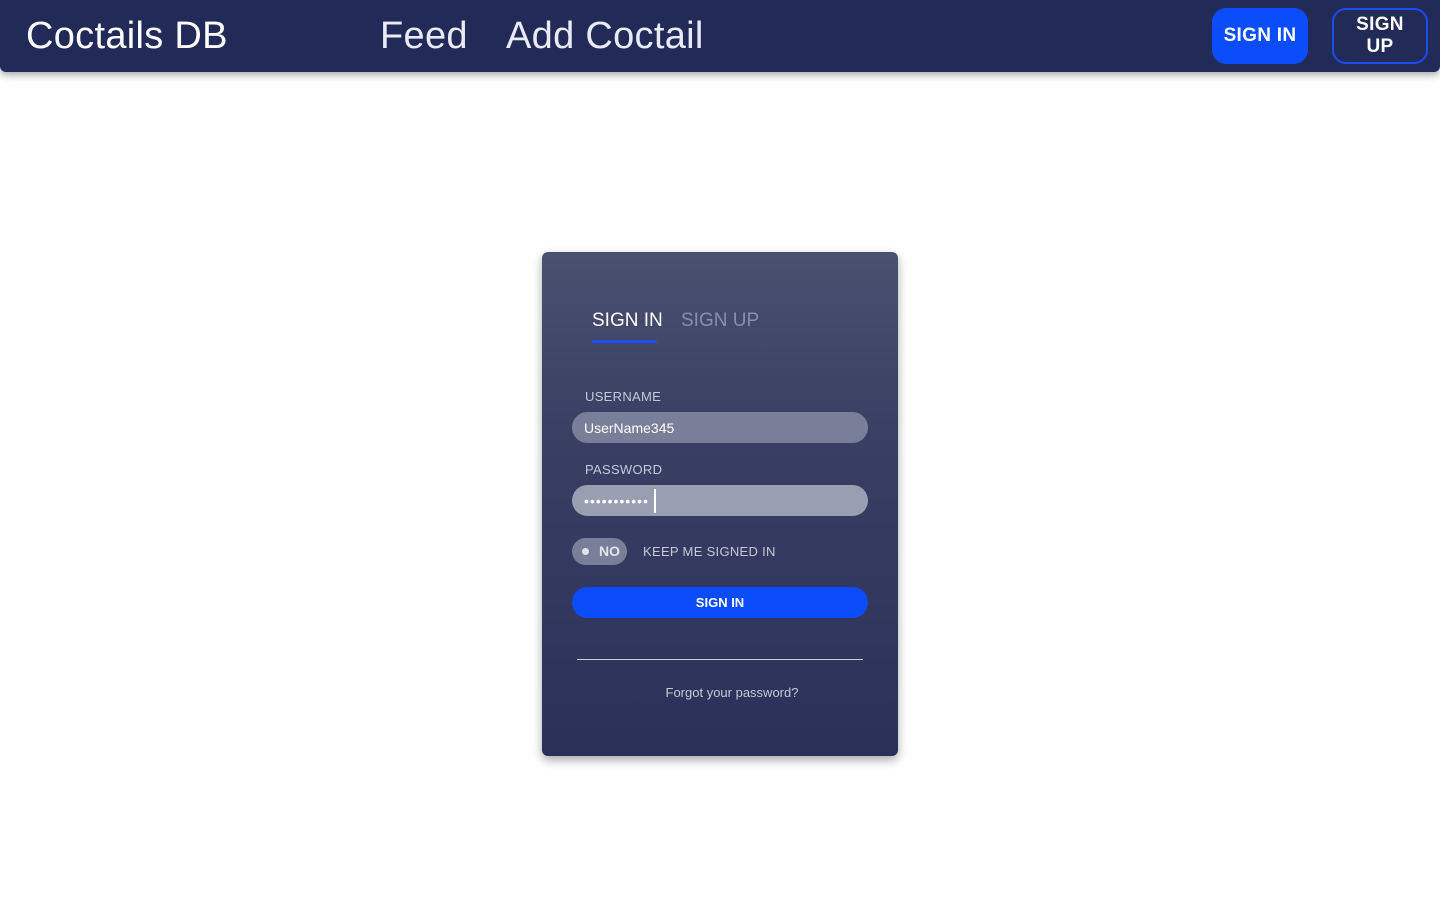 This screenshot has height=900, width=1440. What do you see at coordinates (624, 469) in the screenshot?
I see `password-label: PASSWORD` at bounding box center [624, 469].